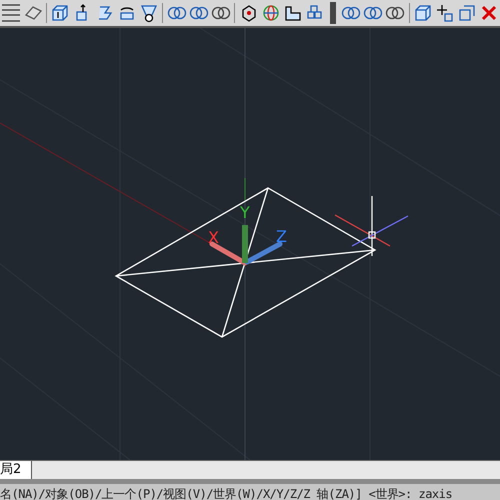 The width and height of the screenshot is (500, 500). Describe the element at coordinates (213, 237) in the screenshot. I see `axis-label: X` at that location.